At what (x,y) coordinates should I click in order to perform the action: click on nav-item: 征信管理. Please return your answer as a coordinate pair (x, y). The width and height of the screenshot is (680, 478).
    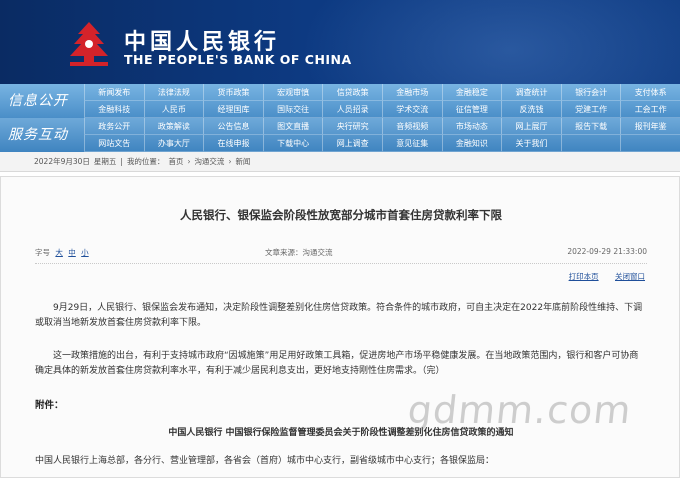
    Looking at the image, I should click on (471, 109).